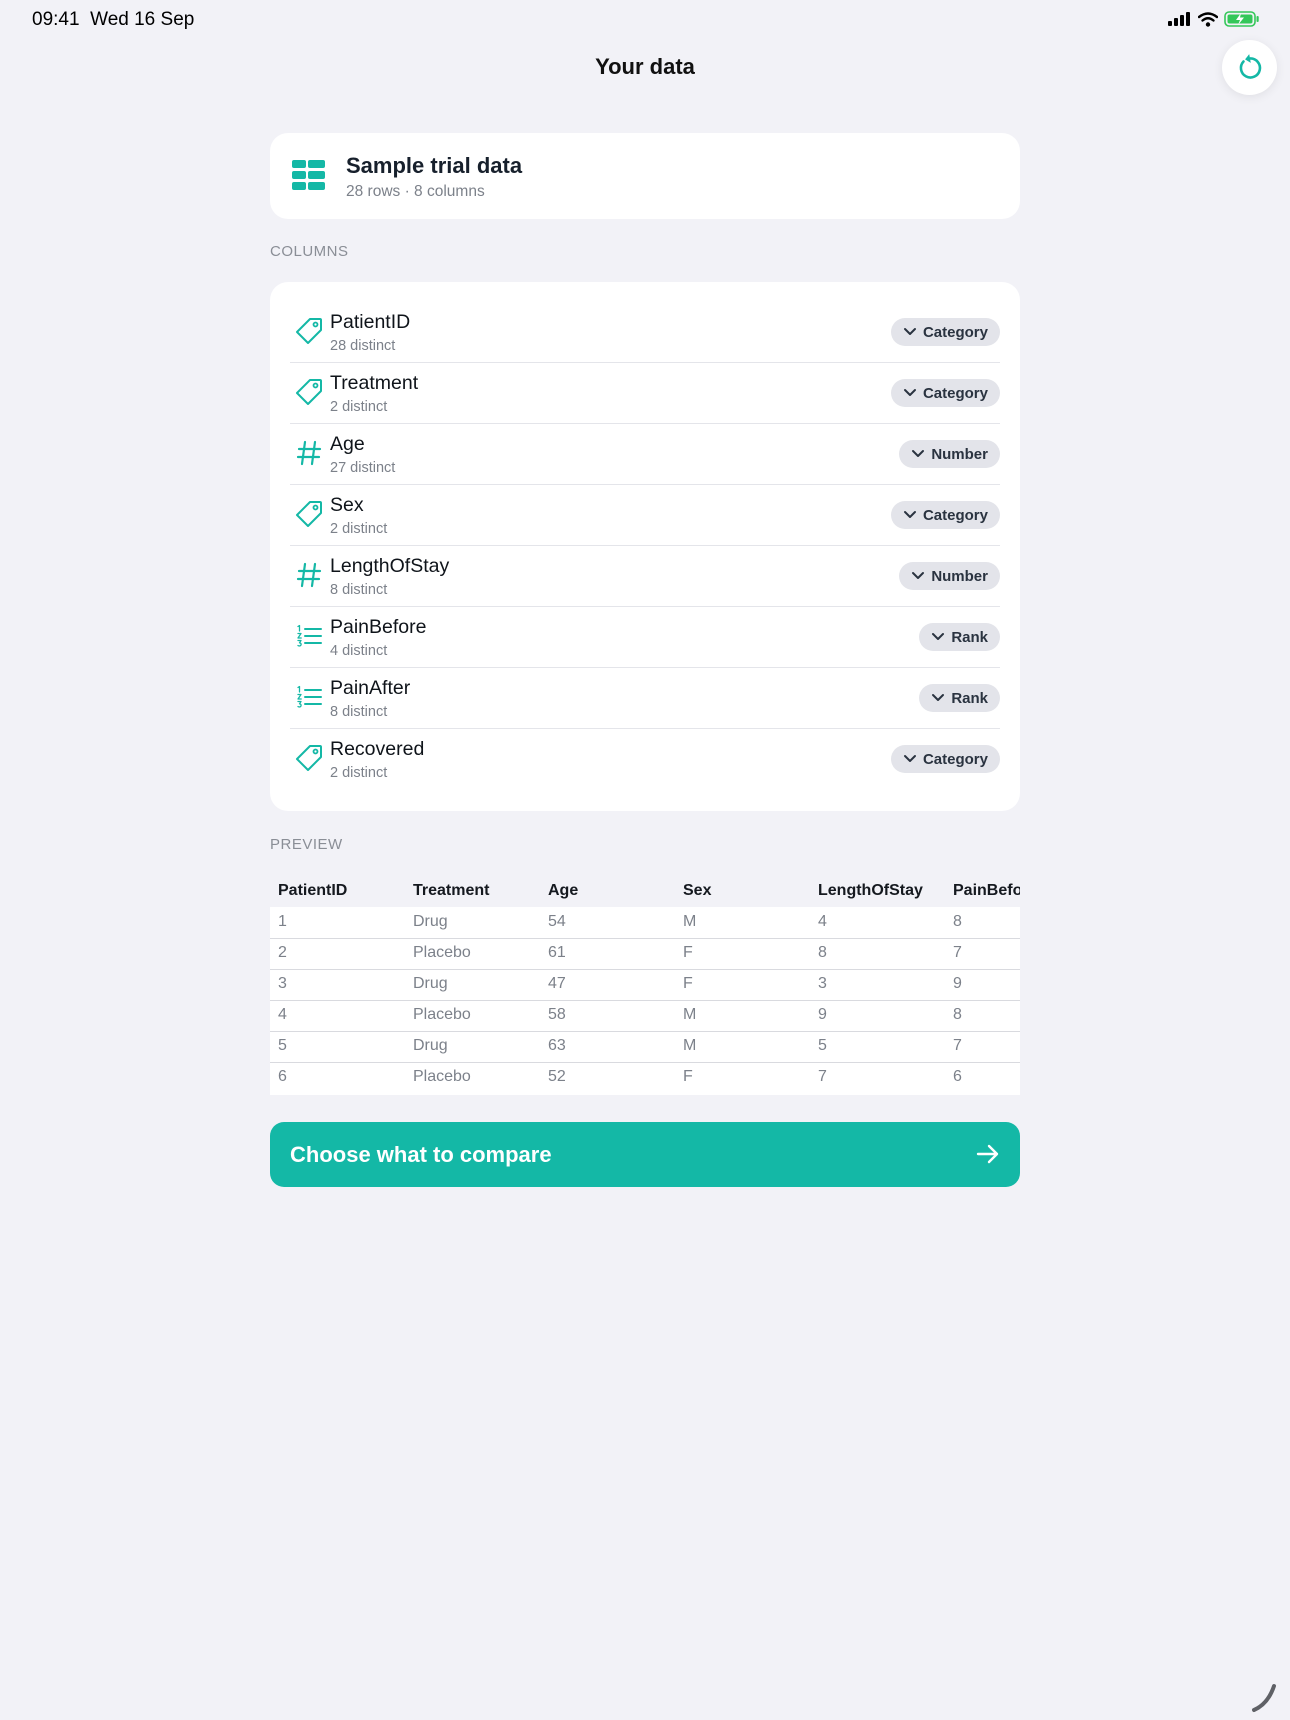 Image resolution: width=1290 pixels, height=1720 pixels. I want to click on table-cell: 58, so click(557, 1014).